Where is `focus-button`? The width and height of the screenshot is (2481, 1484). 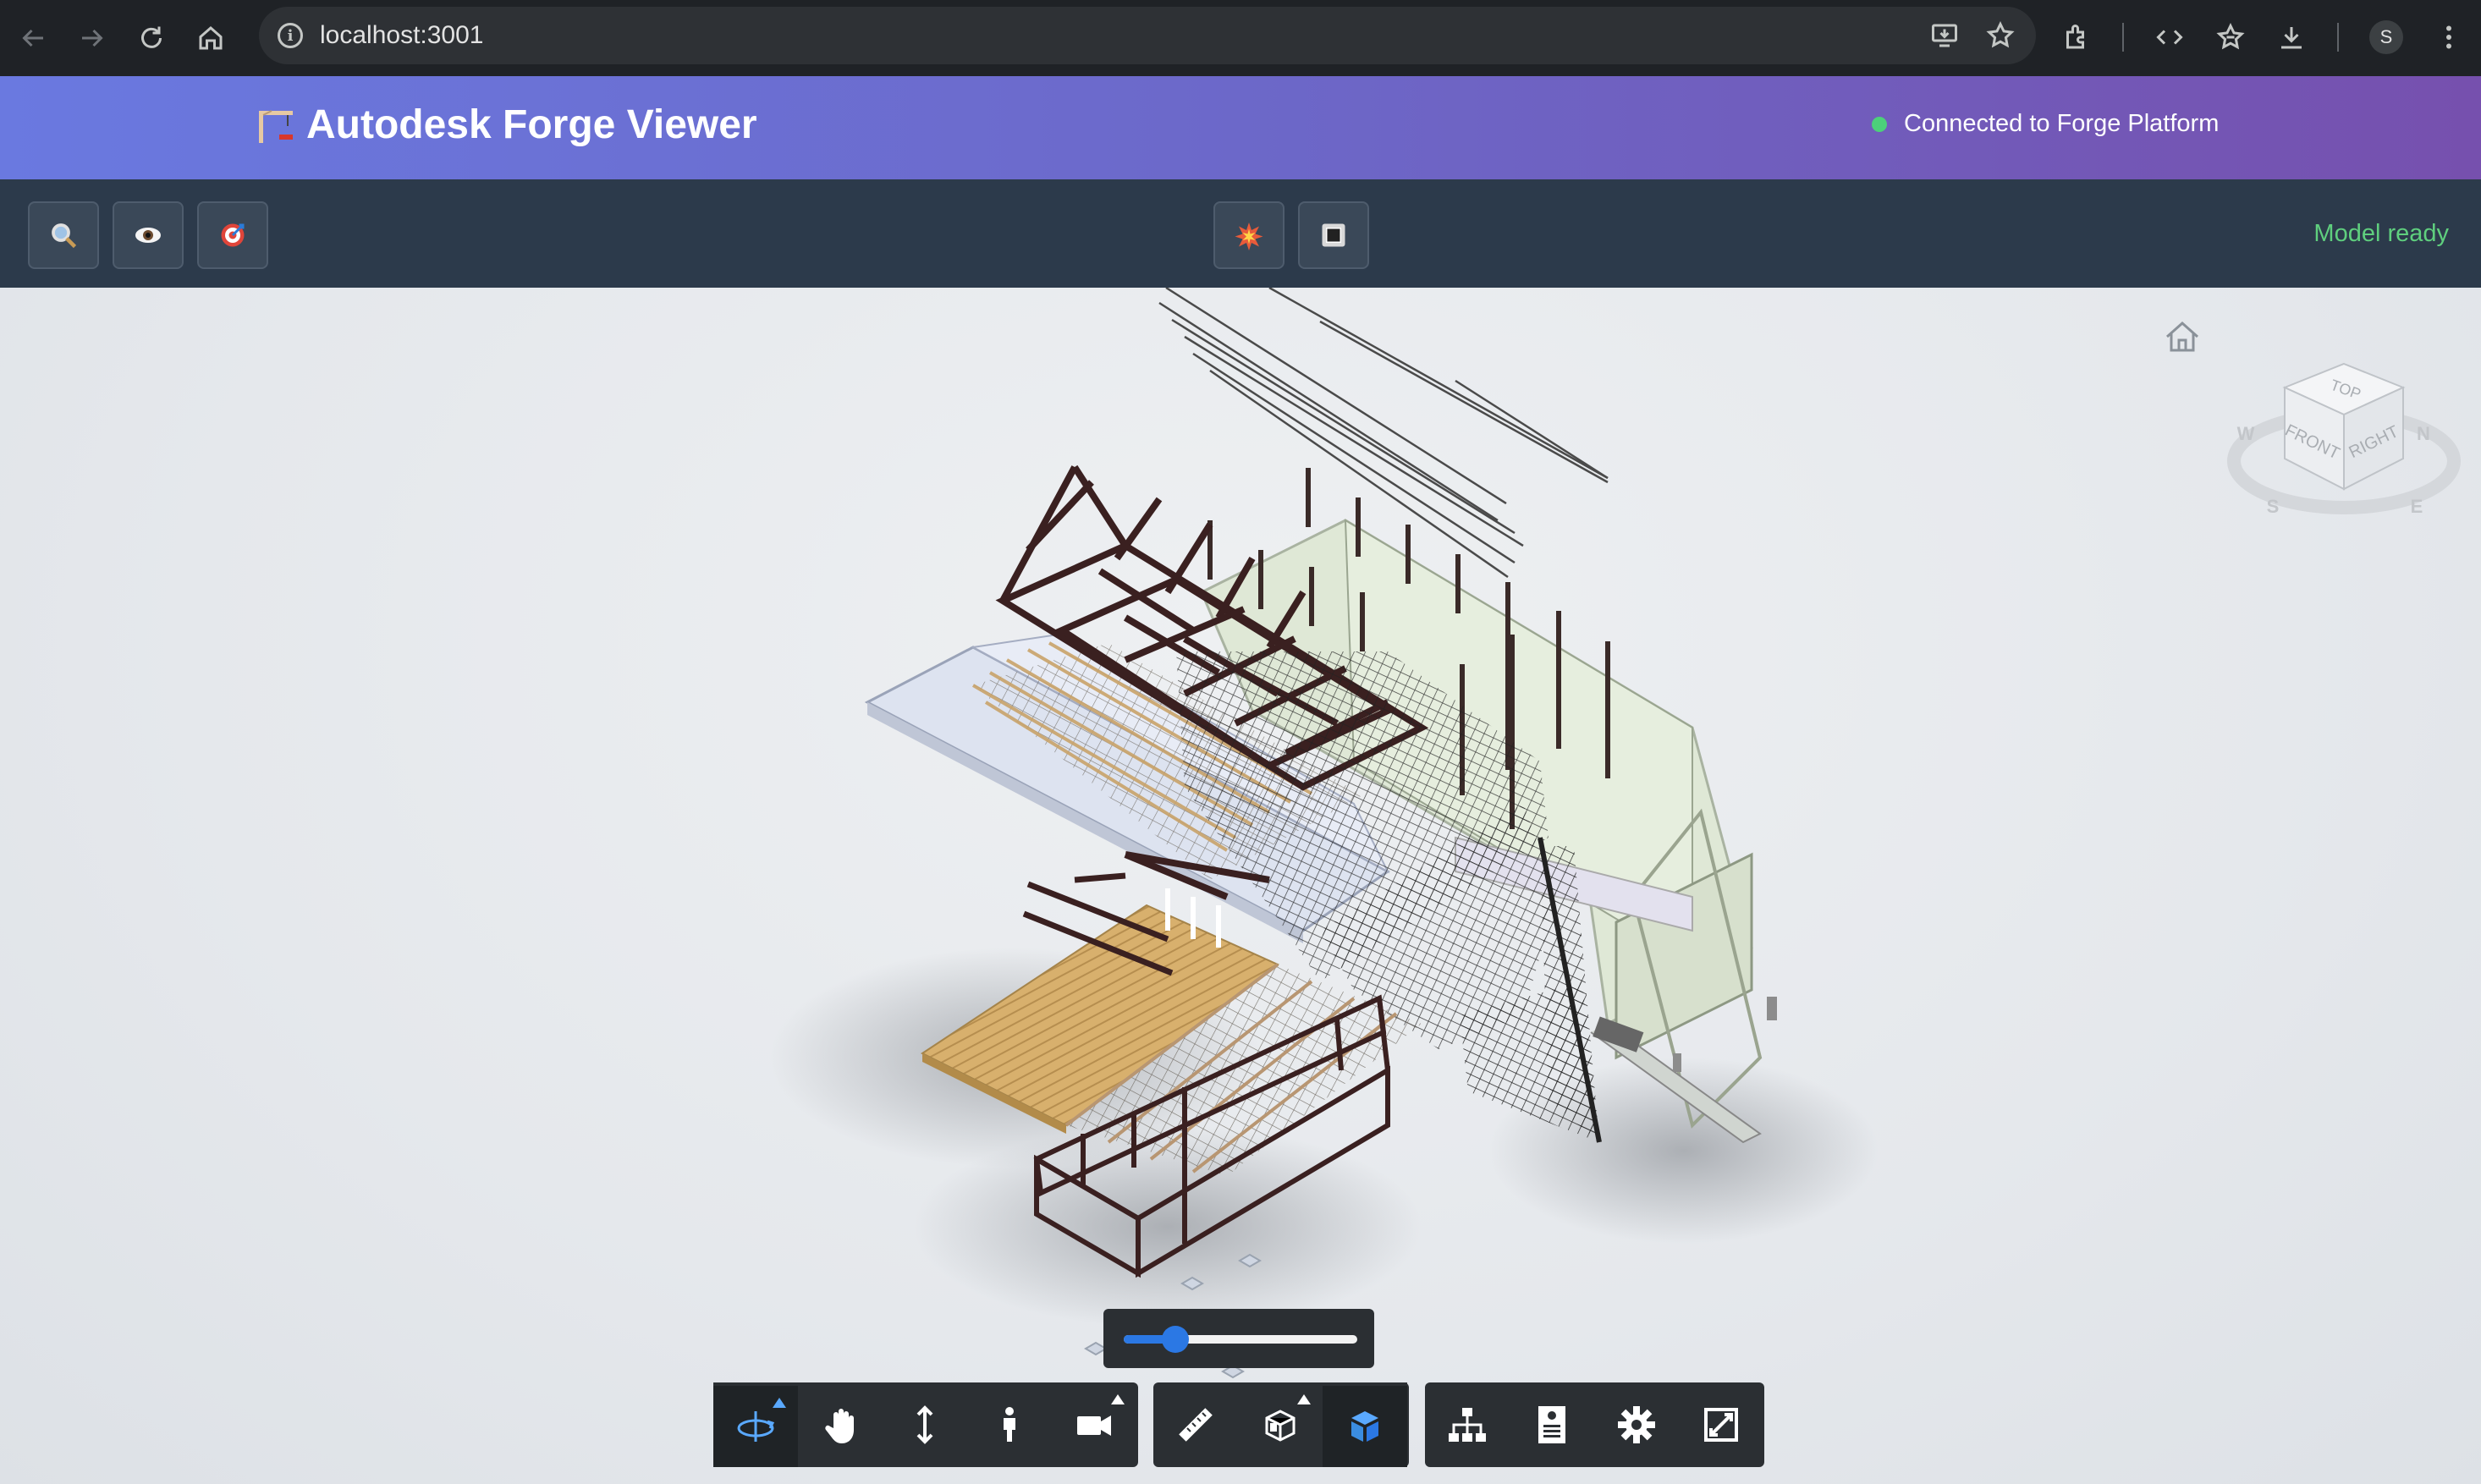
focus-button is located at coordinates (233, 235).